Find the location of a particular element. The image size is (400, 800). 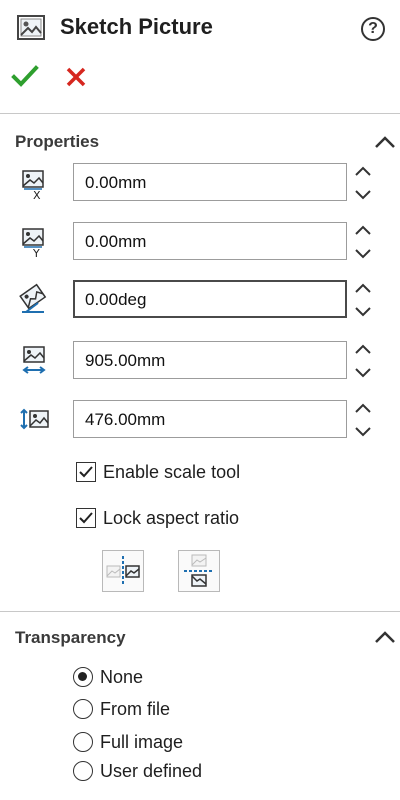

height-input: 476.00mm is located at coordinates (210, 419).